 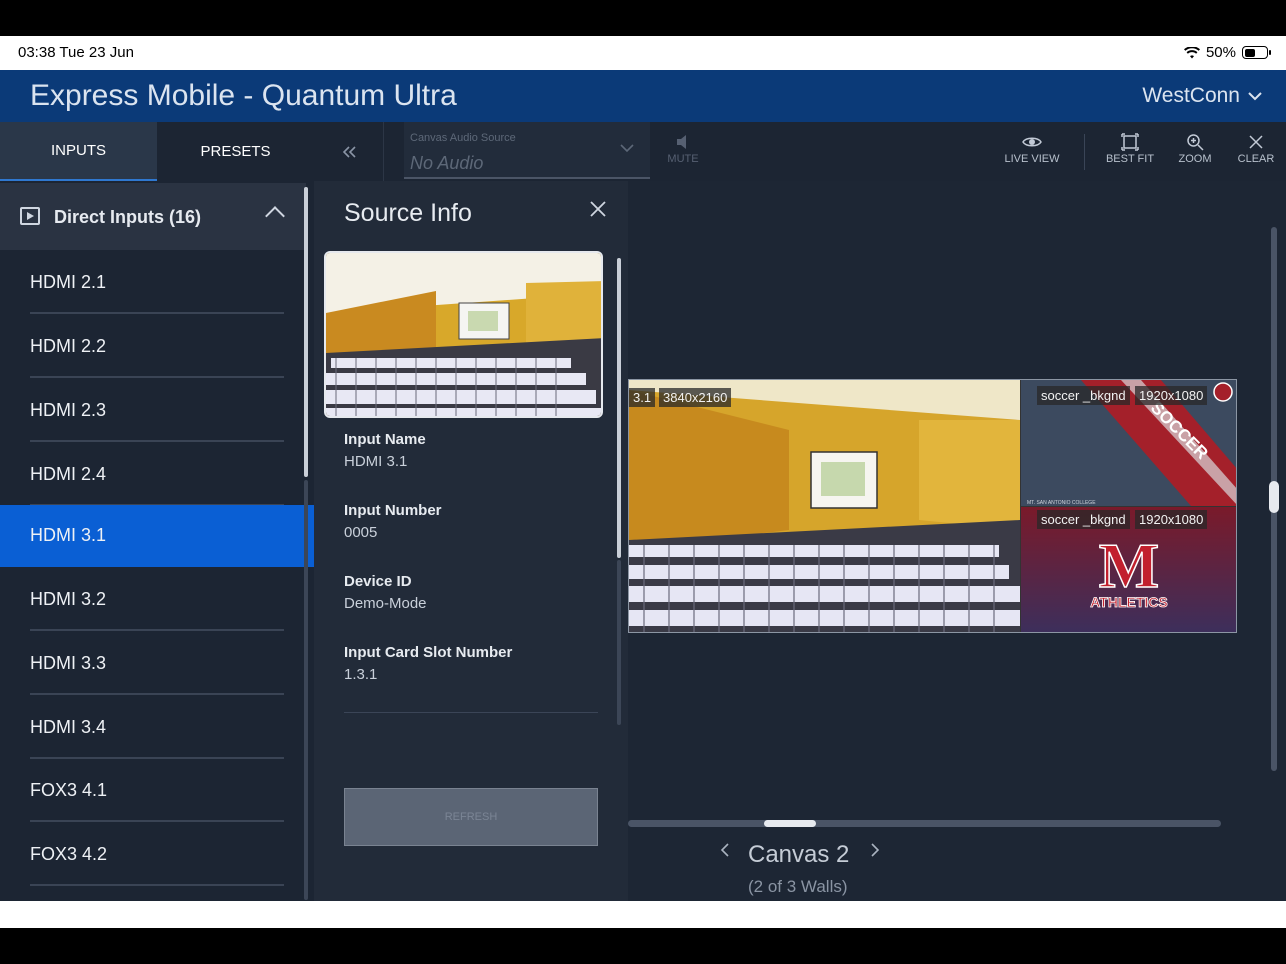 I want to click on input-label: HDMI 3.4, so click(x=68, y=727).